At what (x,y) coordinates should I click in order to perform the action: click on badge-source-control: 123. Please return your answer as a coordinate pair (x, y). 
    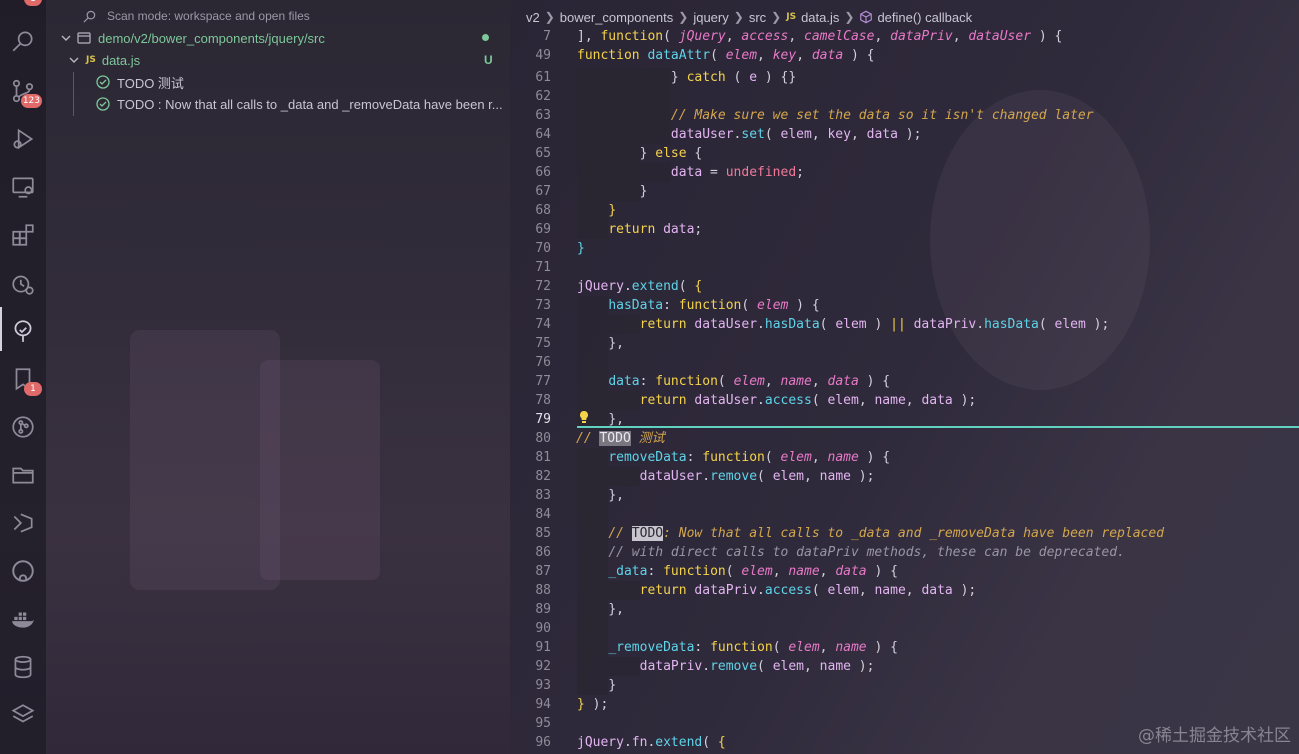
    Looking at the image, I should click on (31, 101).